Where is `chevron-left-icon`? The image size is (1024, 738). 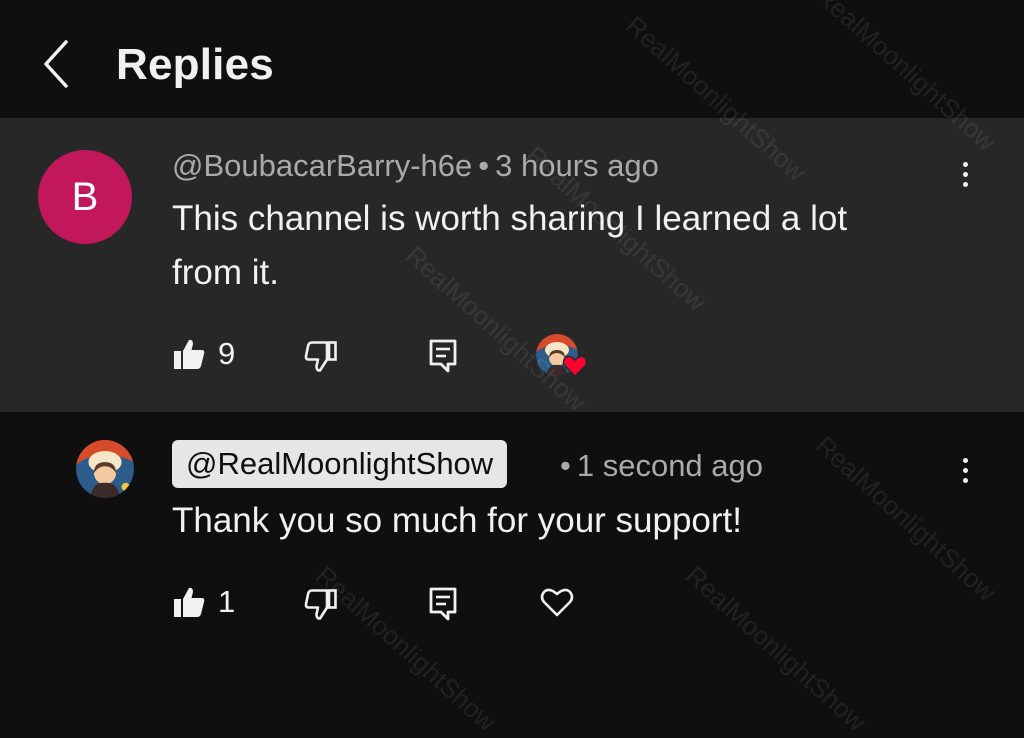
chevron-left-icon is located at coordinates (56, 64).